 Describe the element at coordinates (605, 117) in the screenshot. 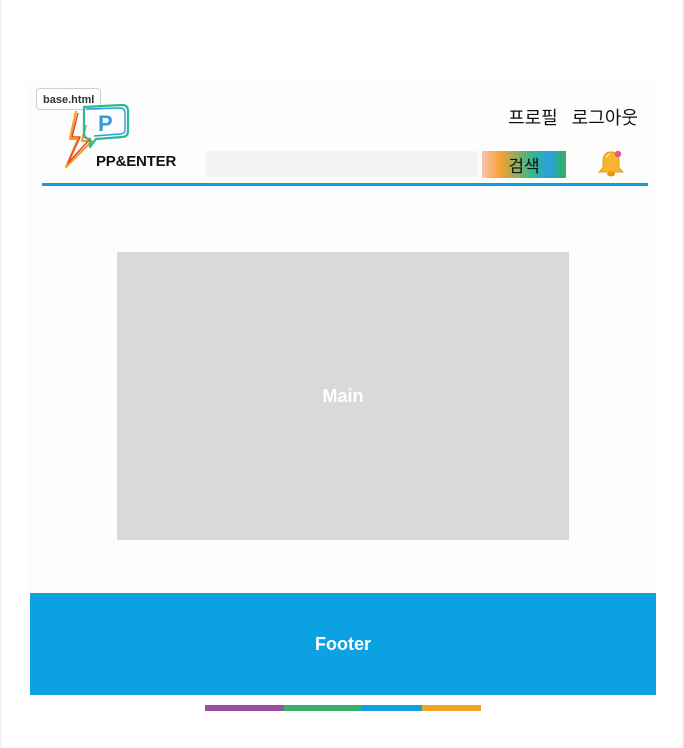

I see `logout-link: 로그아웃` at that location.